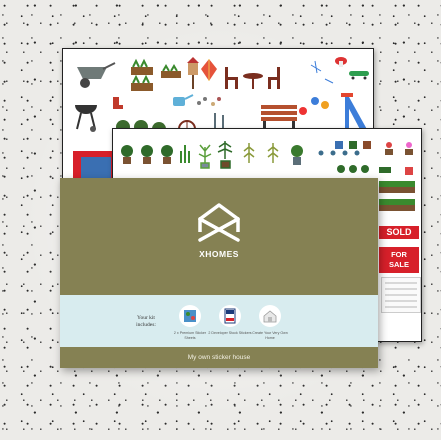  I want to click on mushroom-sticker, so click(341, 62).